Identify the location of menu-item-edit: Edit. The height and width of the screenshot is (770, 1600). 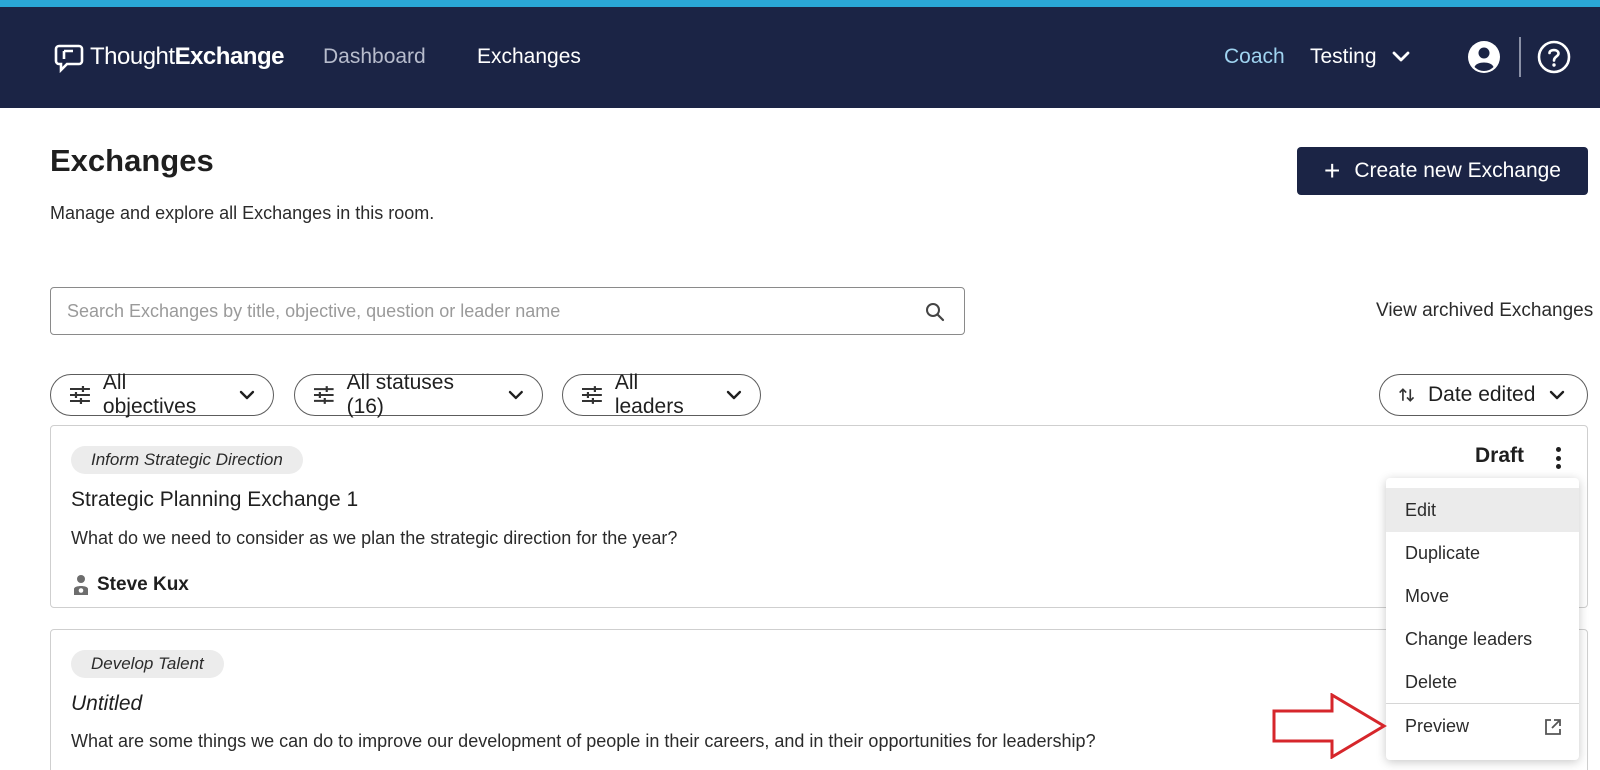
(1482, 510).